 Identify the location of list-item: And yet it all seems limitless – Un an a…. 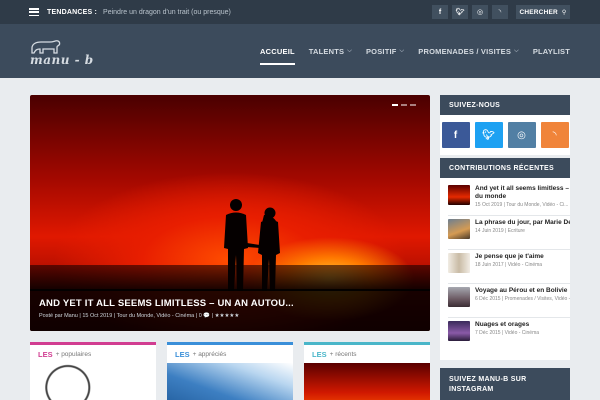
(509, 199).